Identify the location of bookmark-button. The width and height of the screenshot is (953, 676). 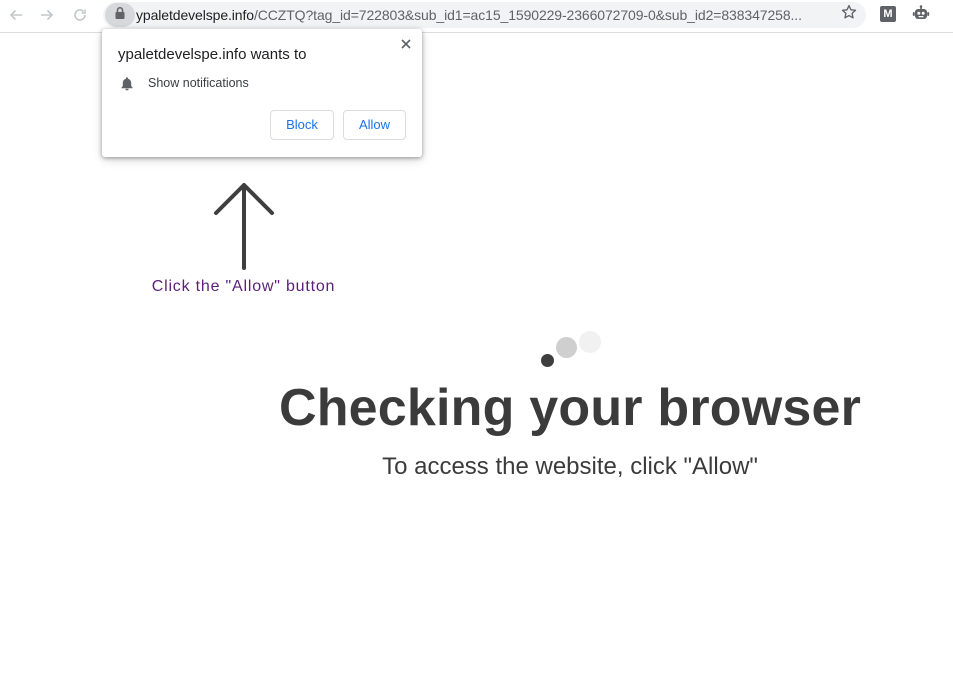
(849, 14).